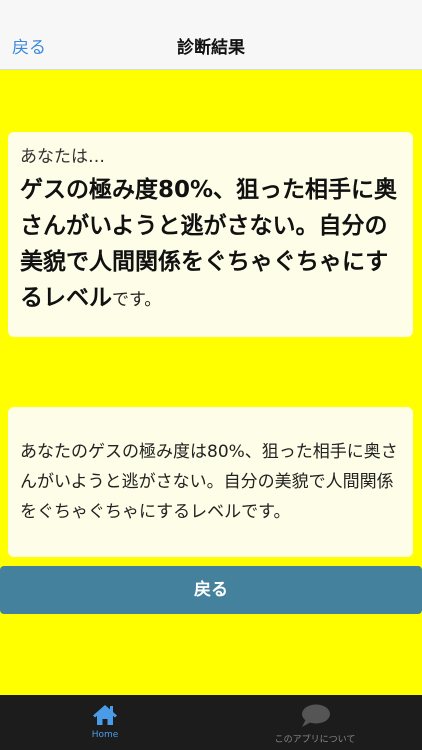 This screenshot has width=422, height=750. I want to click on tab-about-label: このアプリについて, so click(315, 740).